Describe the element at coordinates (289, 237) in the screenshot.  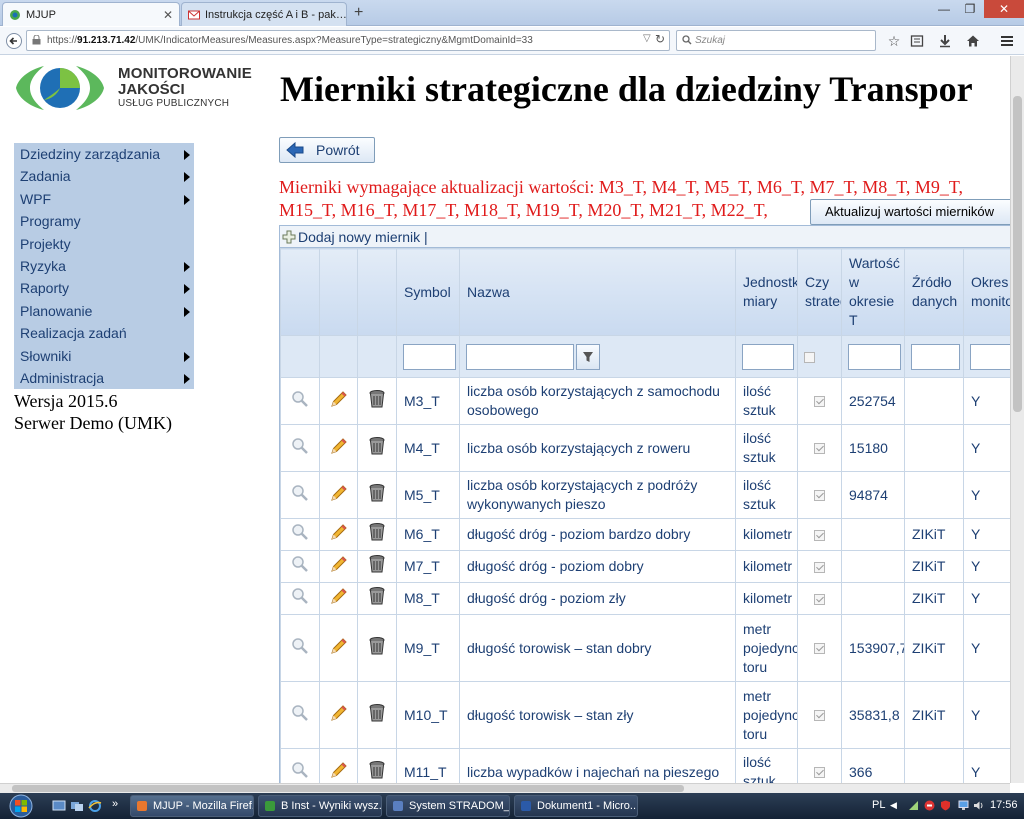
I see `add-icon` at that location.